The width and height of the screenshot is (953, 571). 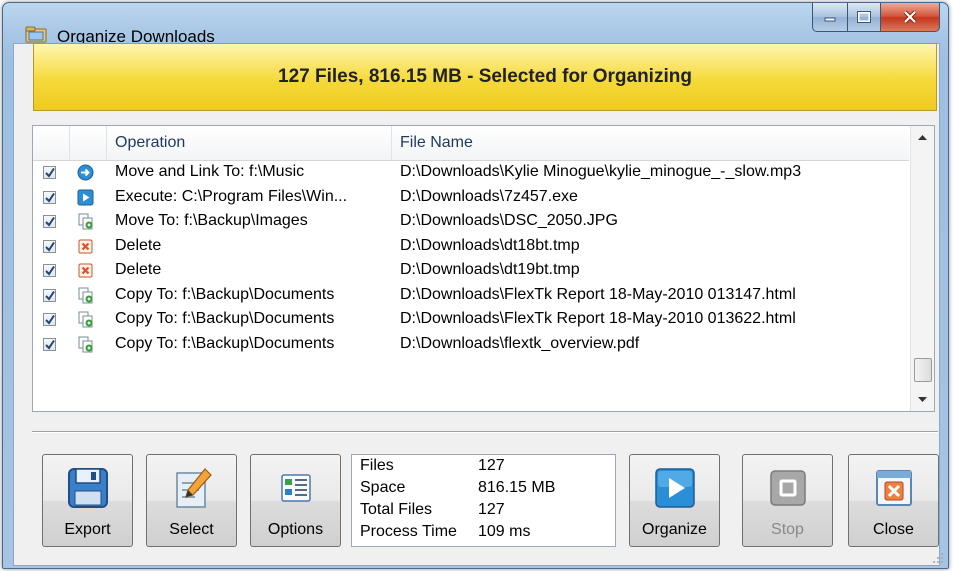 What do you see at coordinates (509, 220) in the screenshot?
I see `file-name-cell: D:\Downloads\DSC_2050.JPG` at bounding box center [509, 220].